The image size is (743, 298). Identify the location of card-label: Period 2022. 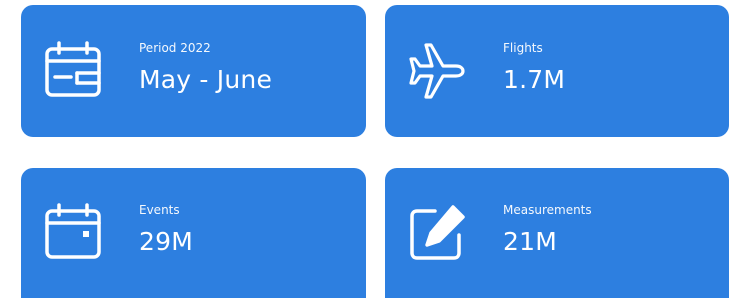
(175, 48).